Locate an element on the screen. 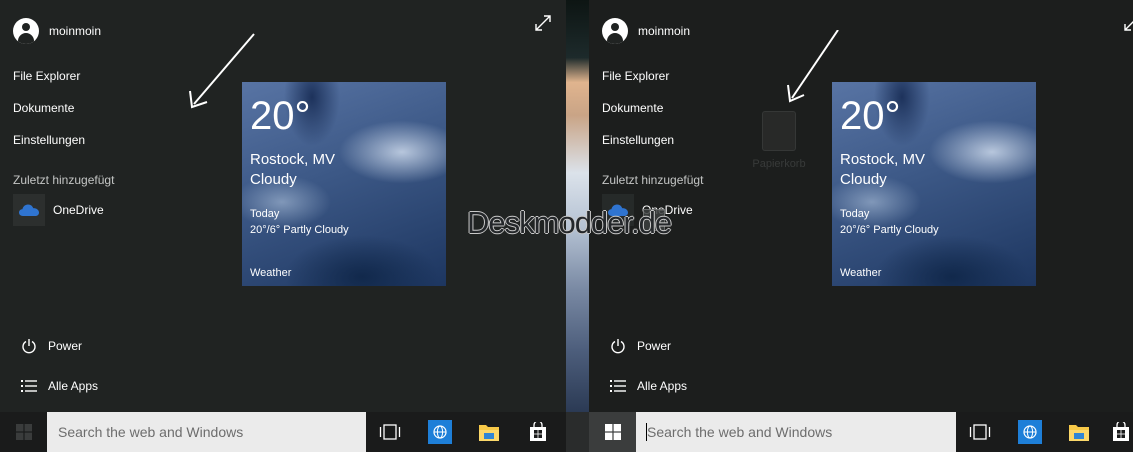  taskbar-right: Search the web and Windows is located at coordinates (861, 432).